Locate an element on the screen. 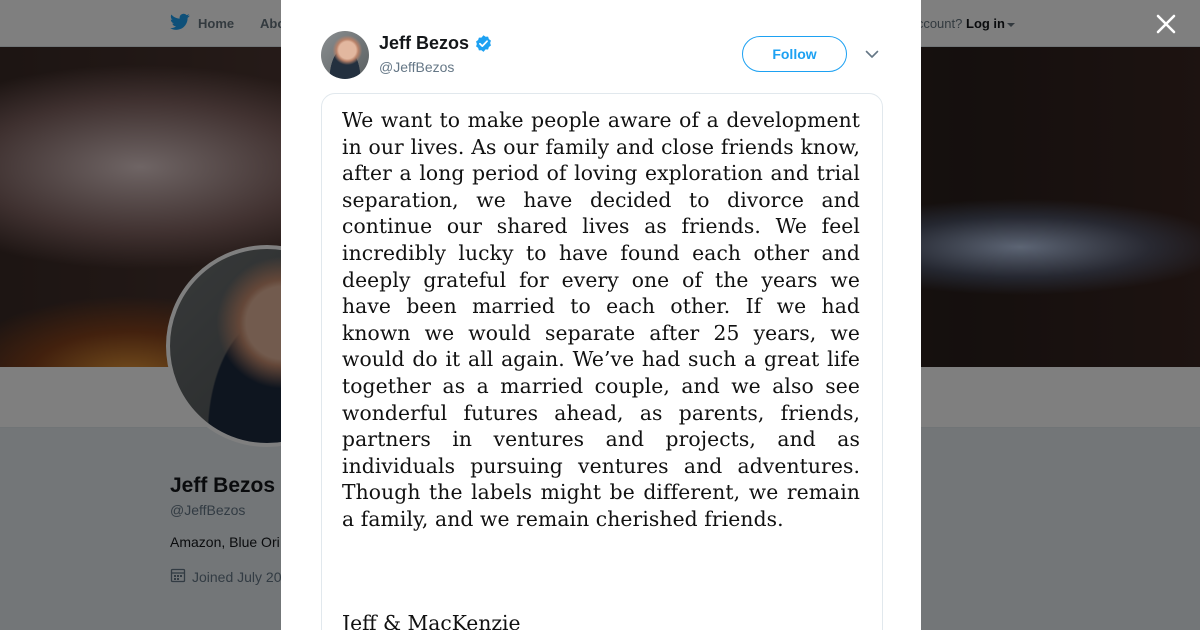 This screenshot has width=1200, height=630. follow-button: Follow is located at coordinates (794, 54).